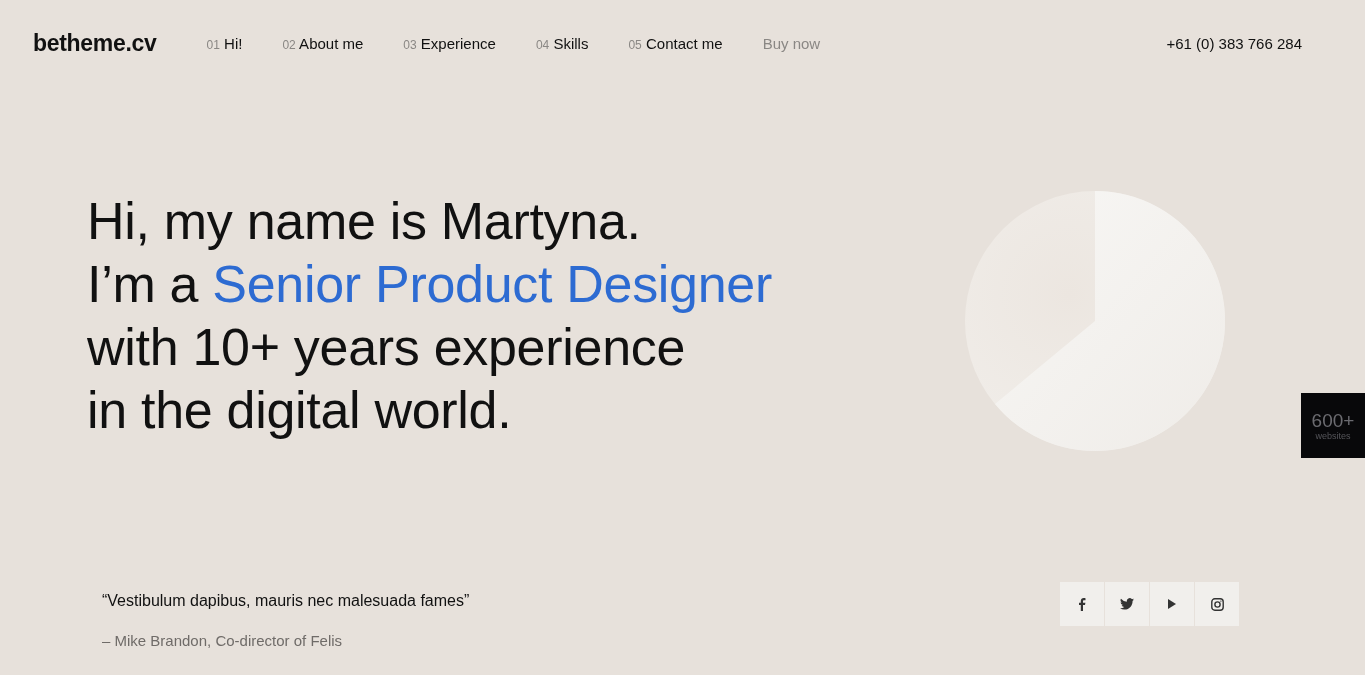 This screenshot has width=1365, height=675. What do you see at coordinates (1172, 604) in the screenshot?
I see `play-icon` at bounding box center [1172, 604].